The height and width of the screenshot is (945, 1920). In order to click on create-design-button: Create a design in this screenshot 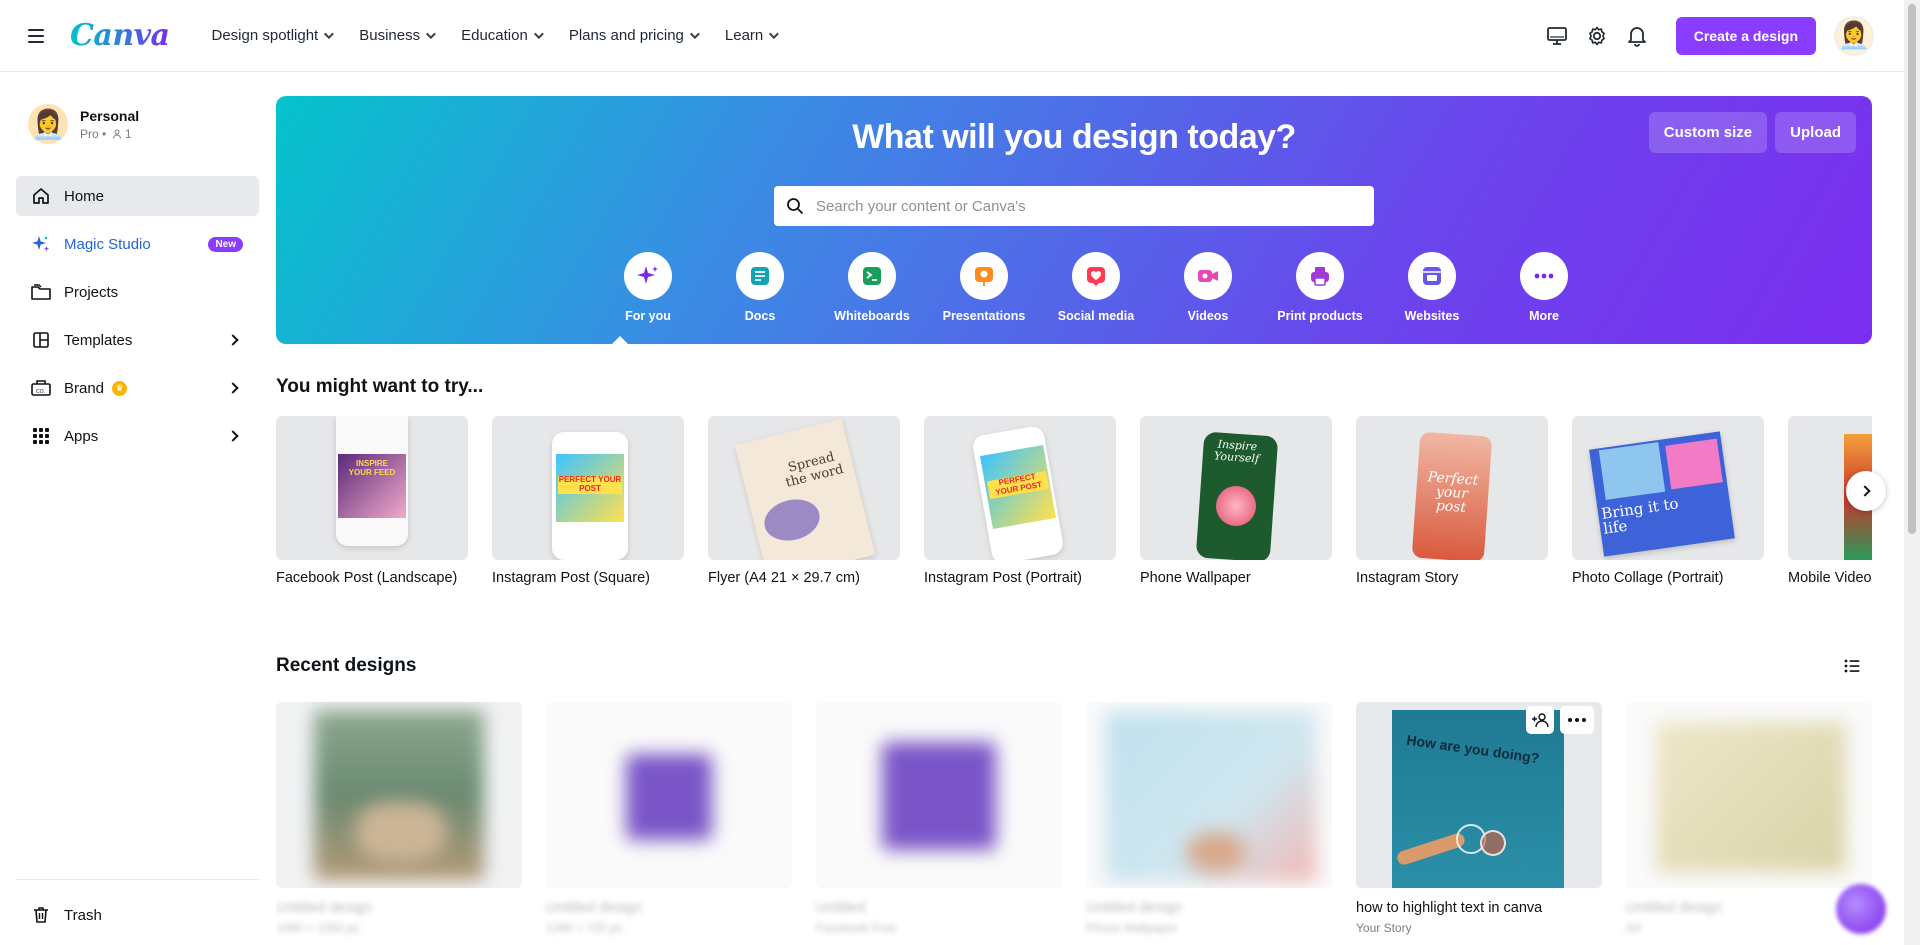, I will do `click(1745, 35)`.